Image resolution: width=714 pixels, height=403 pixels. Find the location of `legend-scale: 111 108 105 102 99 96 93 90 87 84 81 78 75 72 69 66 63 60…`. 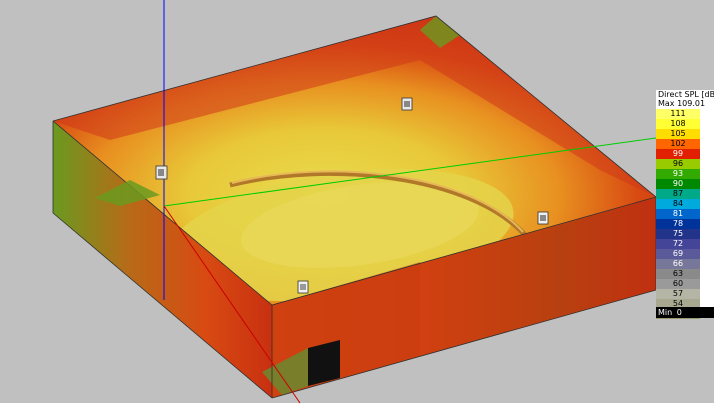

legend-scale: 111 108 105 102 99 96 93 90 87 84 81 78 75 72 69 66 63 60… is located at coordinates (685, 214).